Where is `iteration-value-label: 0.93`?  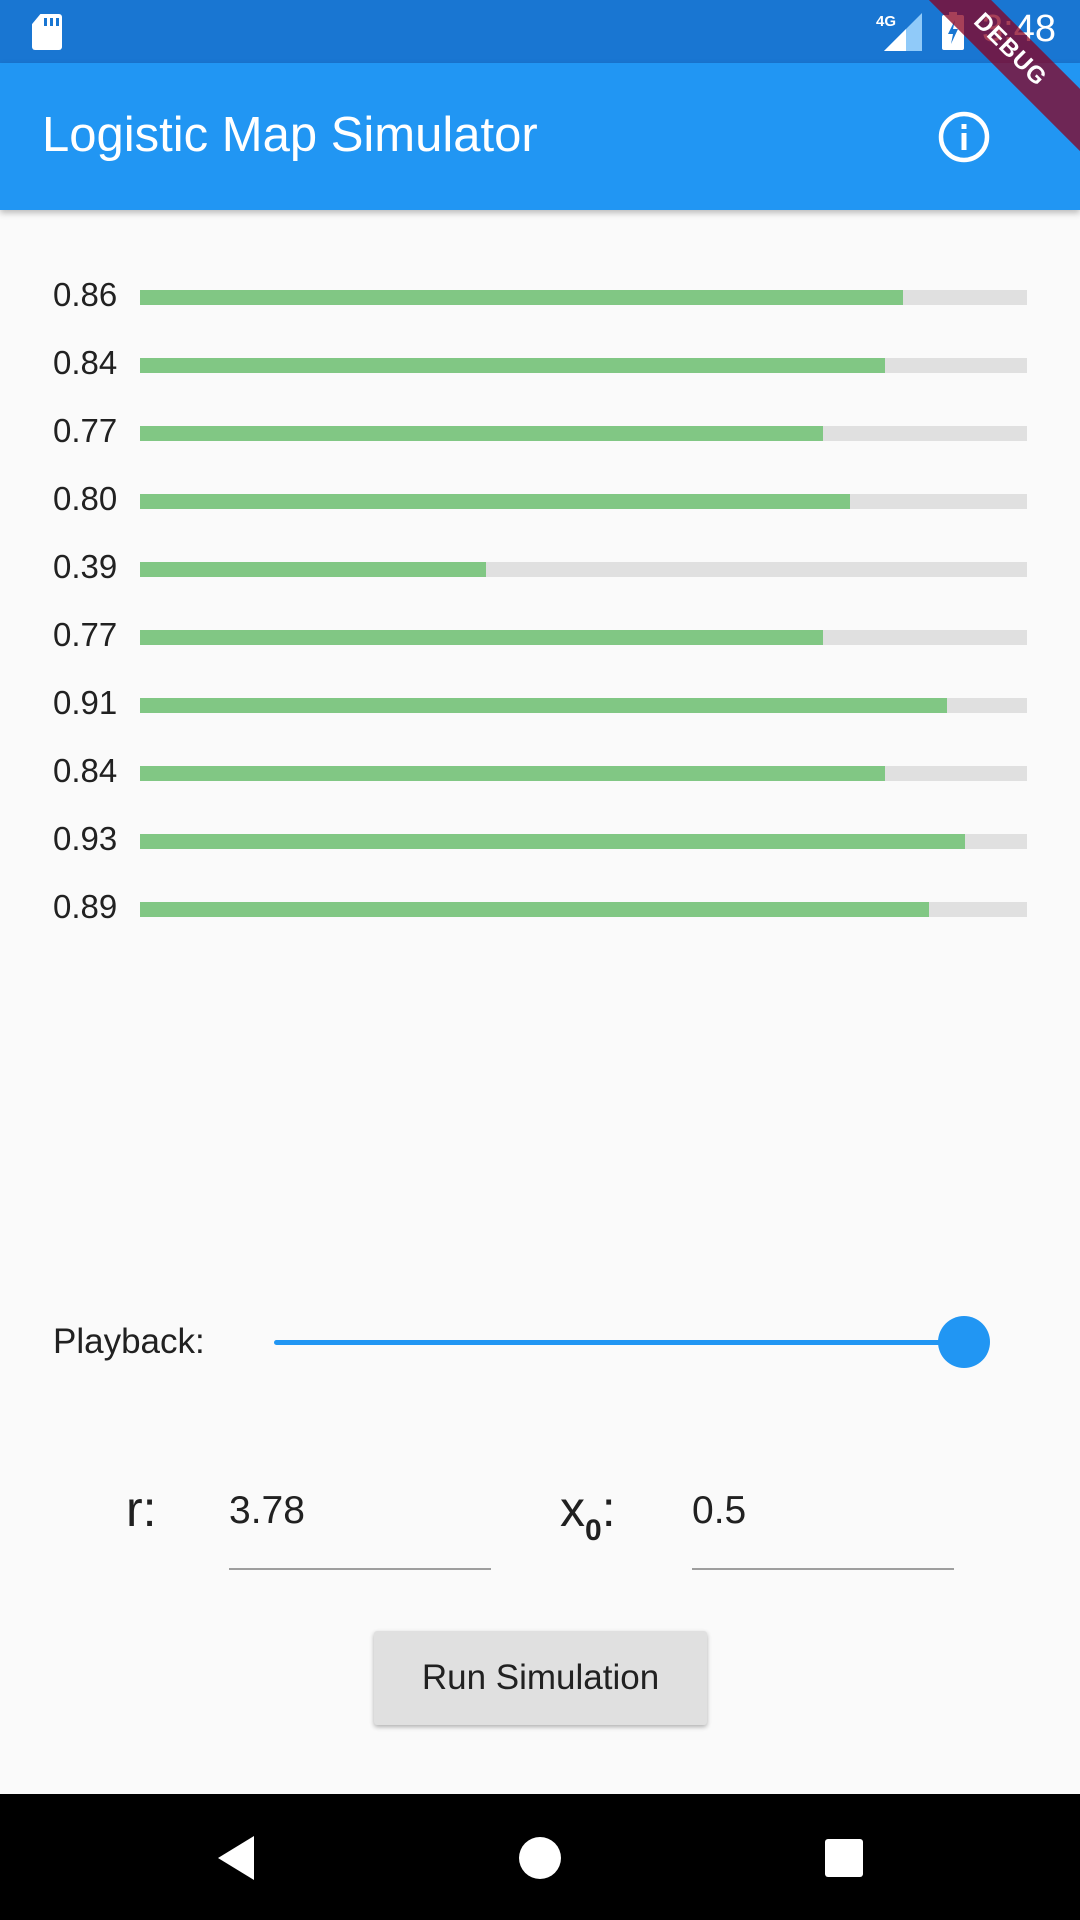 iteration-value-label: 0.93 is located at coordinates (85, 838).